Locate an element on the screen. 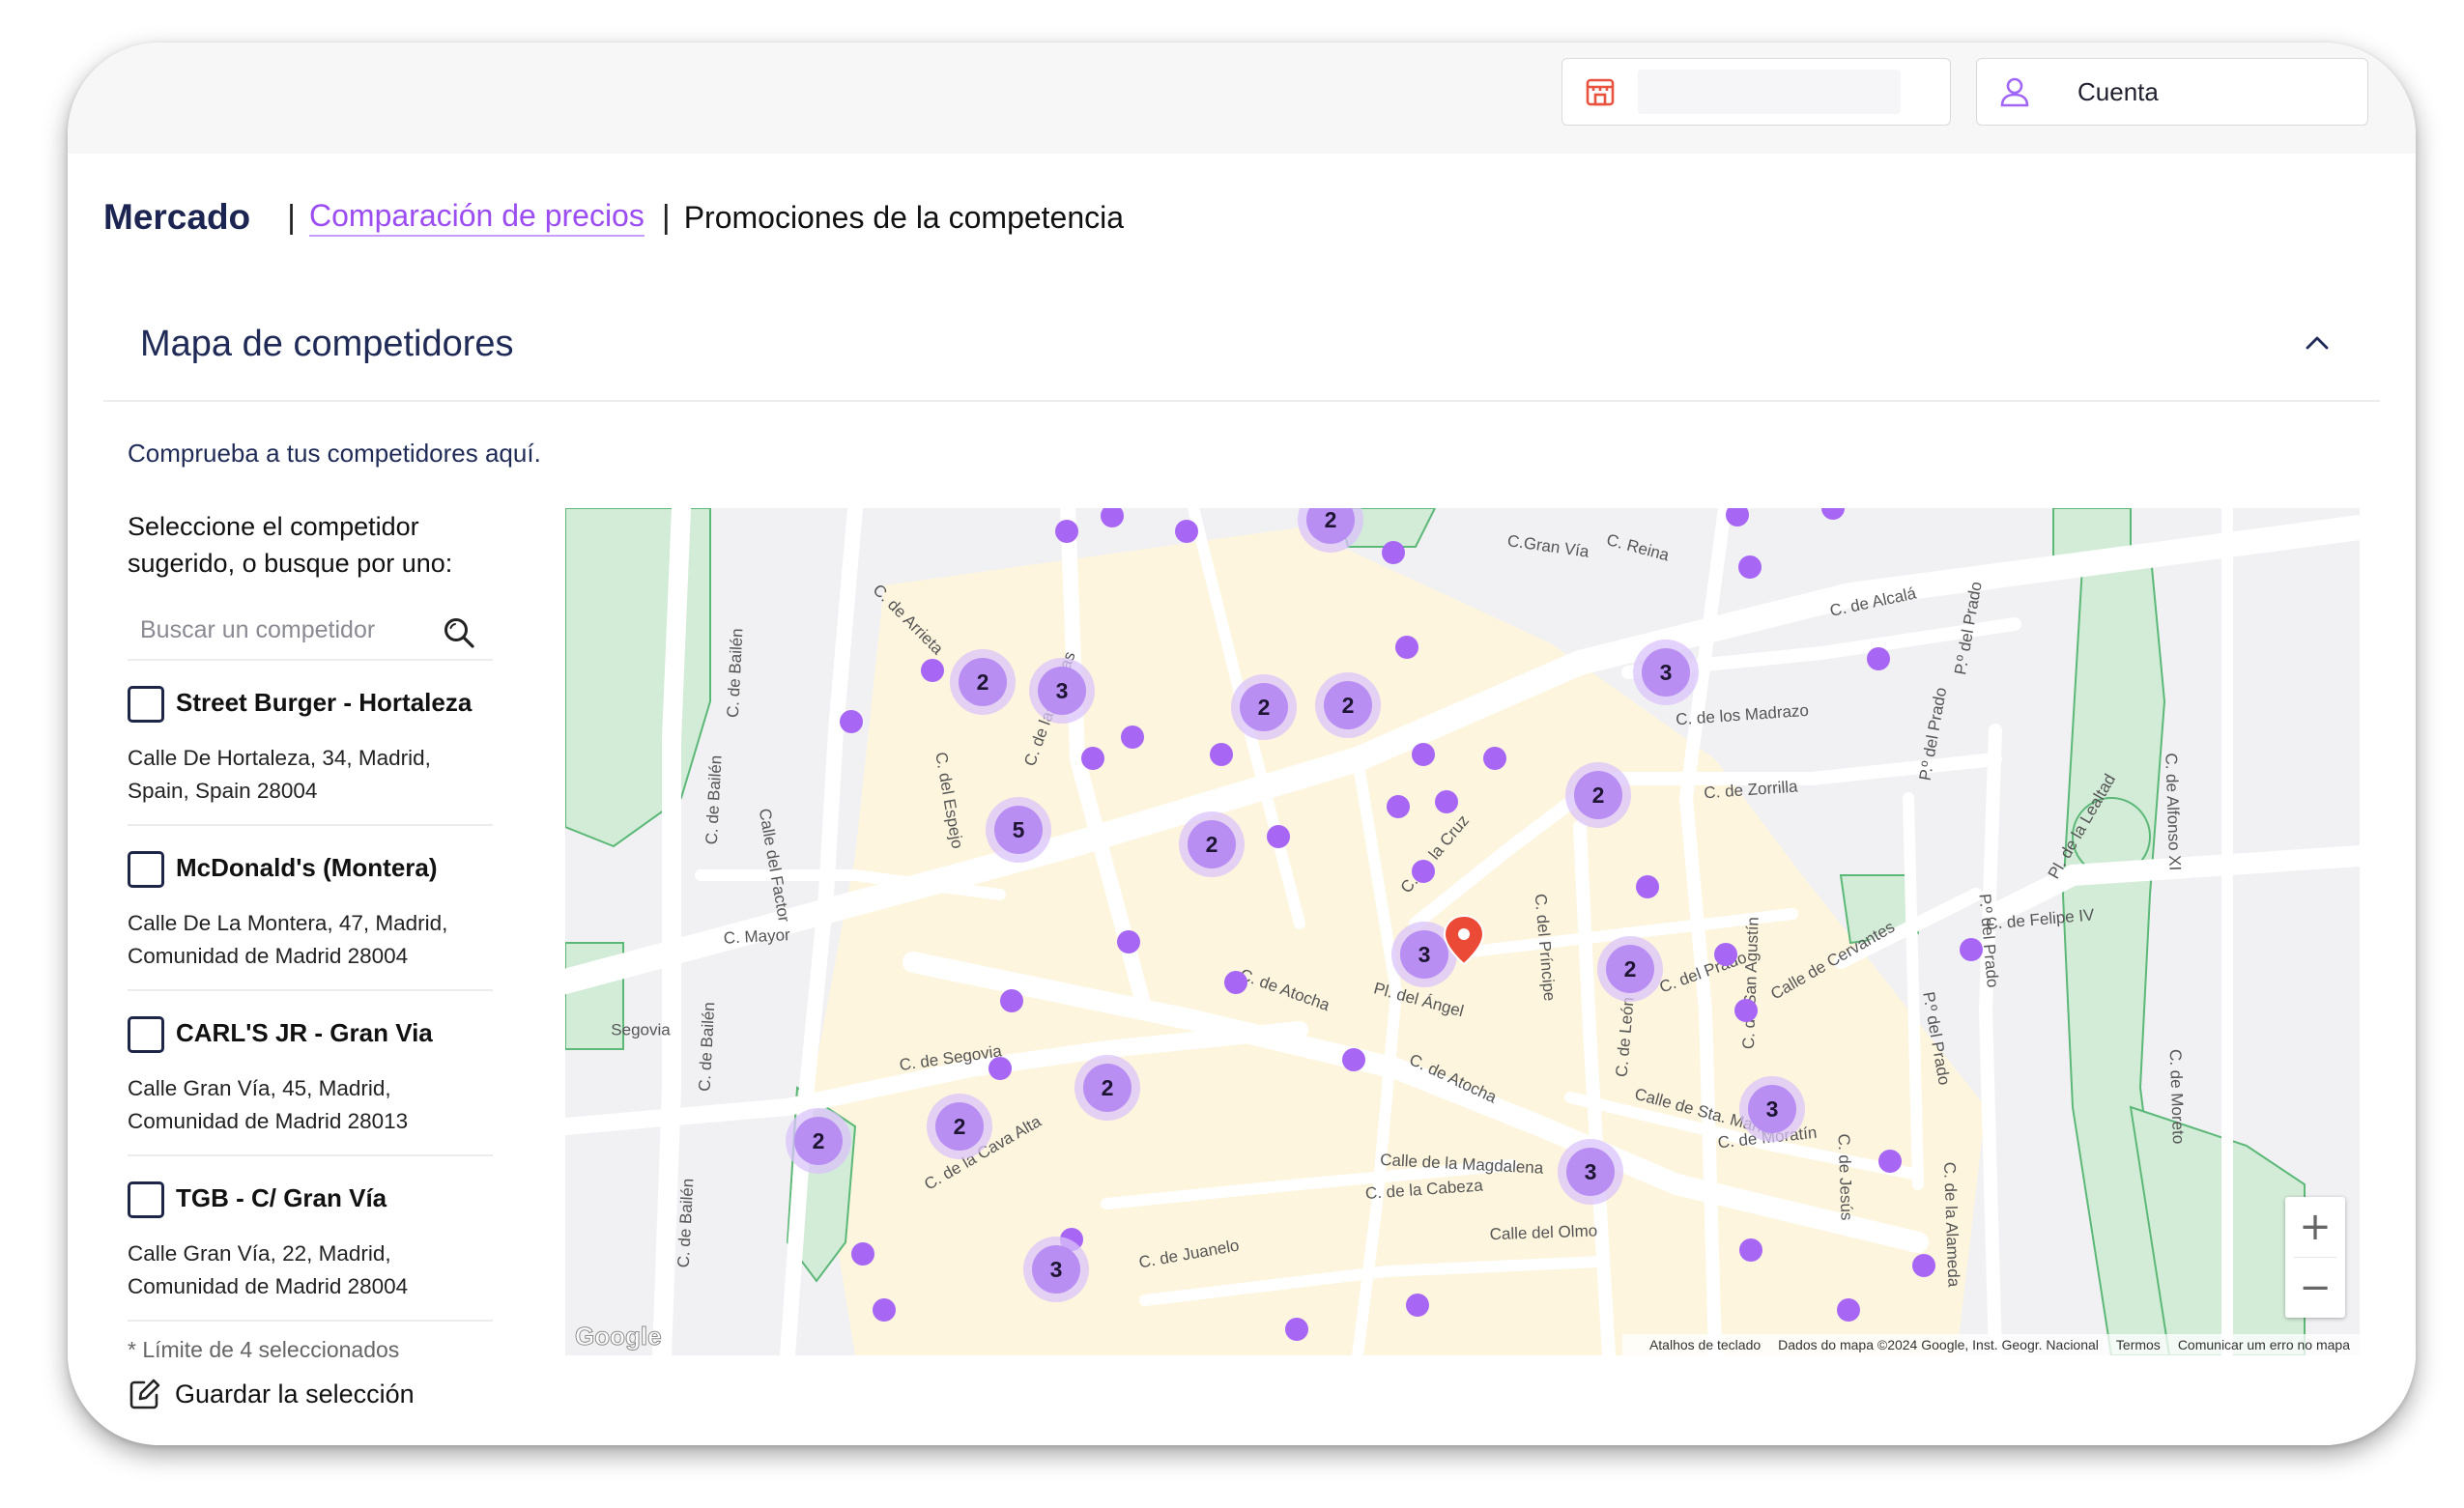  zoom-in-button: + is located at coordinates (2315, 1227).